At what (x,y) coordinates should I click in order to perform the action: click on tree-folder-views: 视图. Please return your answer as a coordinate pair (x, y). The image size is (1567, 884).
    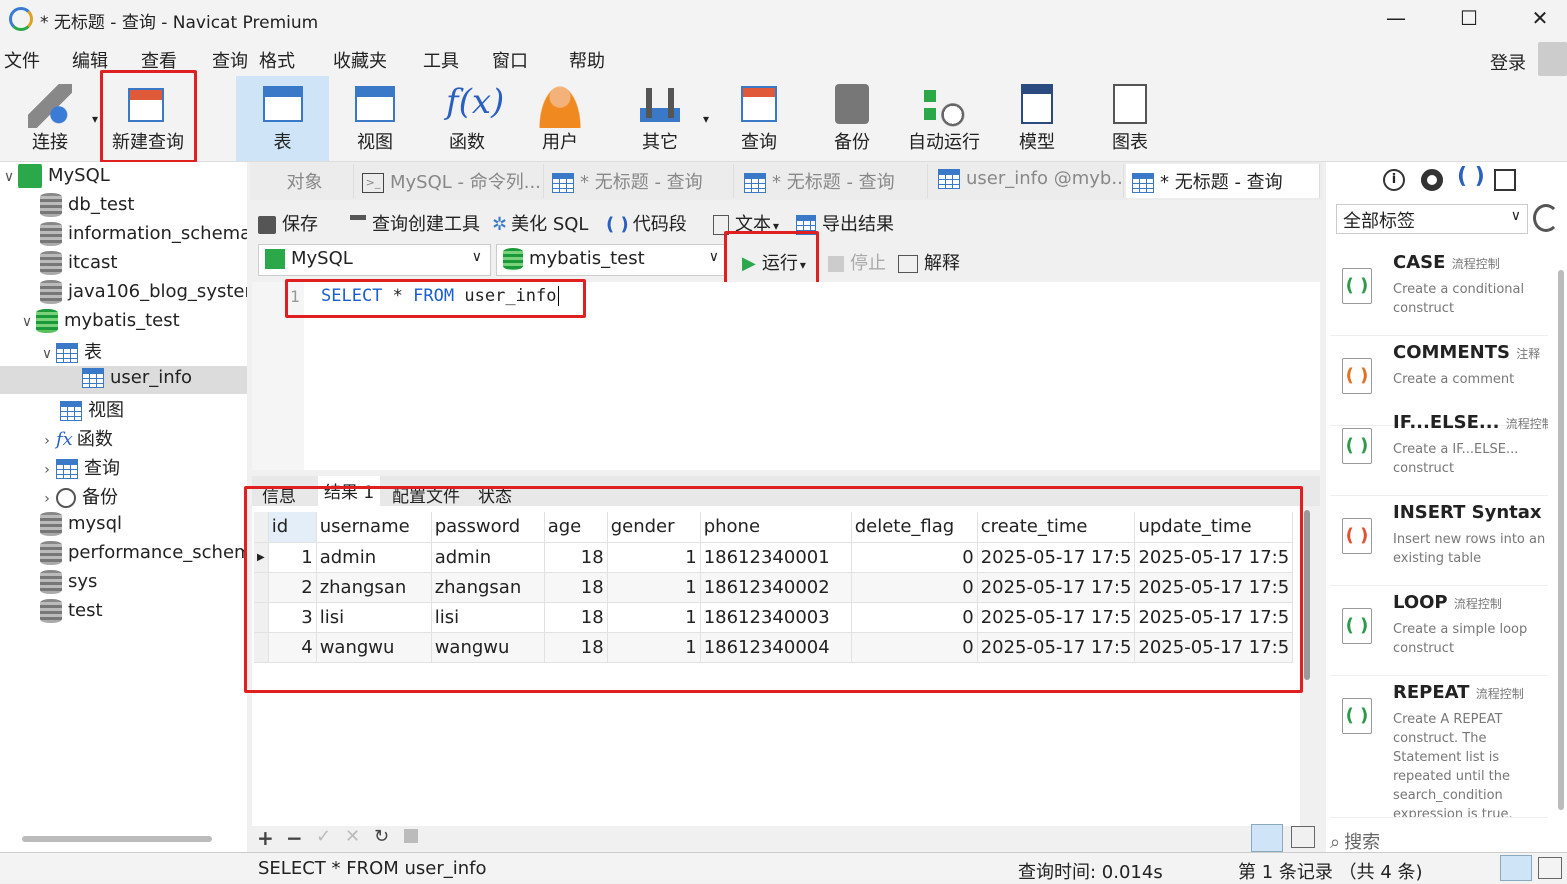
    Looking at the image, I should click on (92, 409).